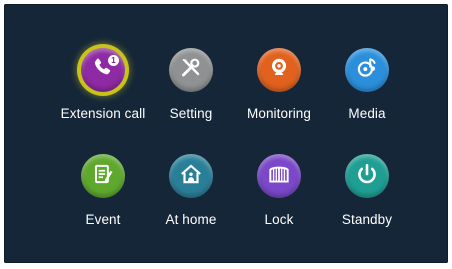  I want to click on tools-icon, so click(191, 70).